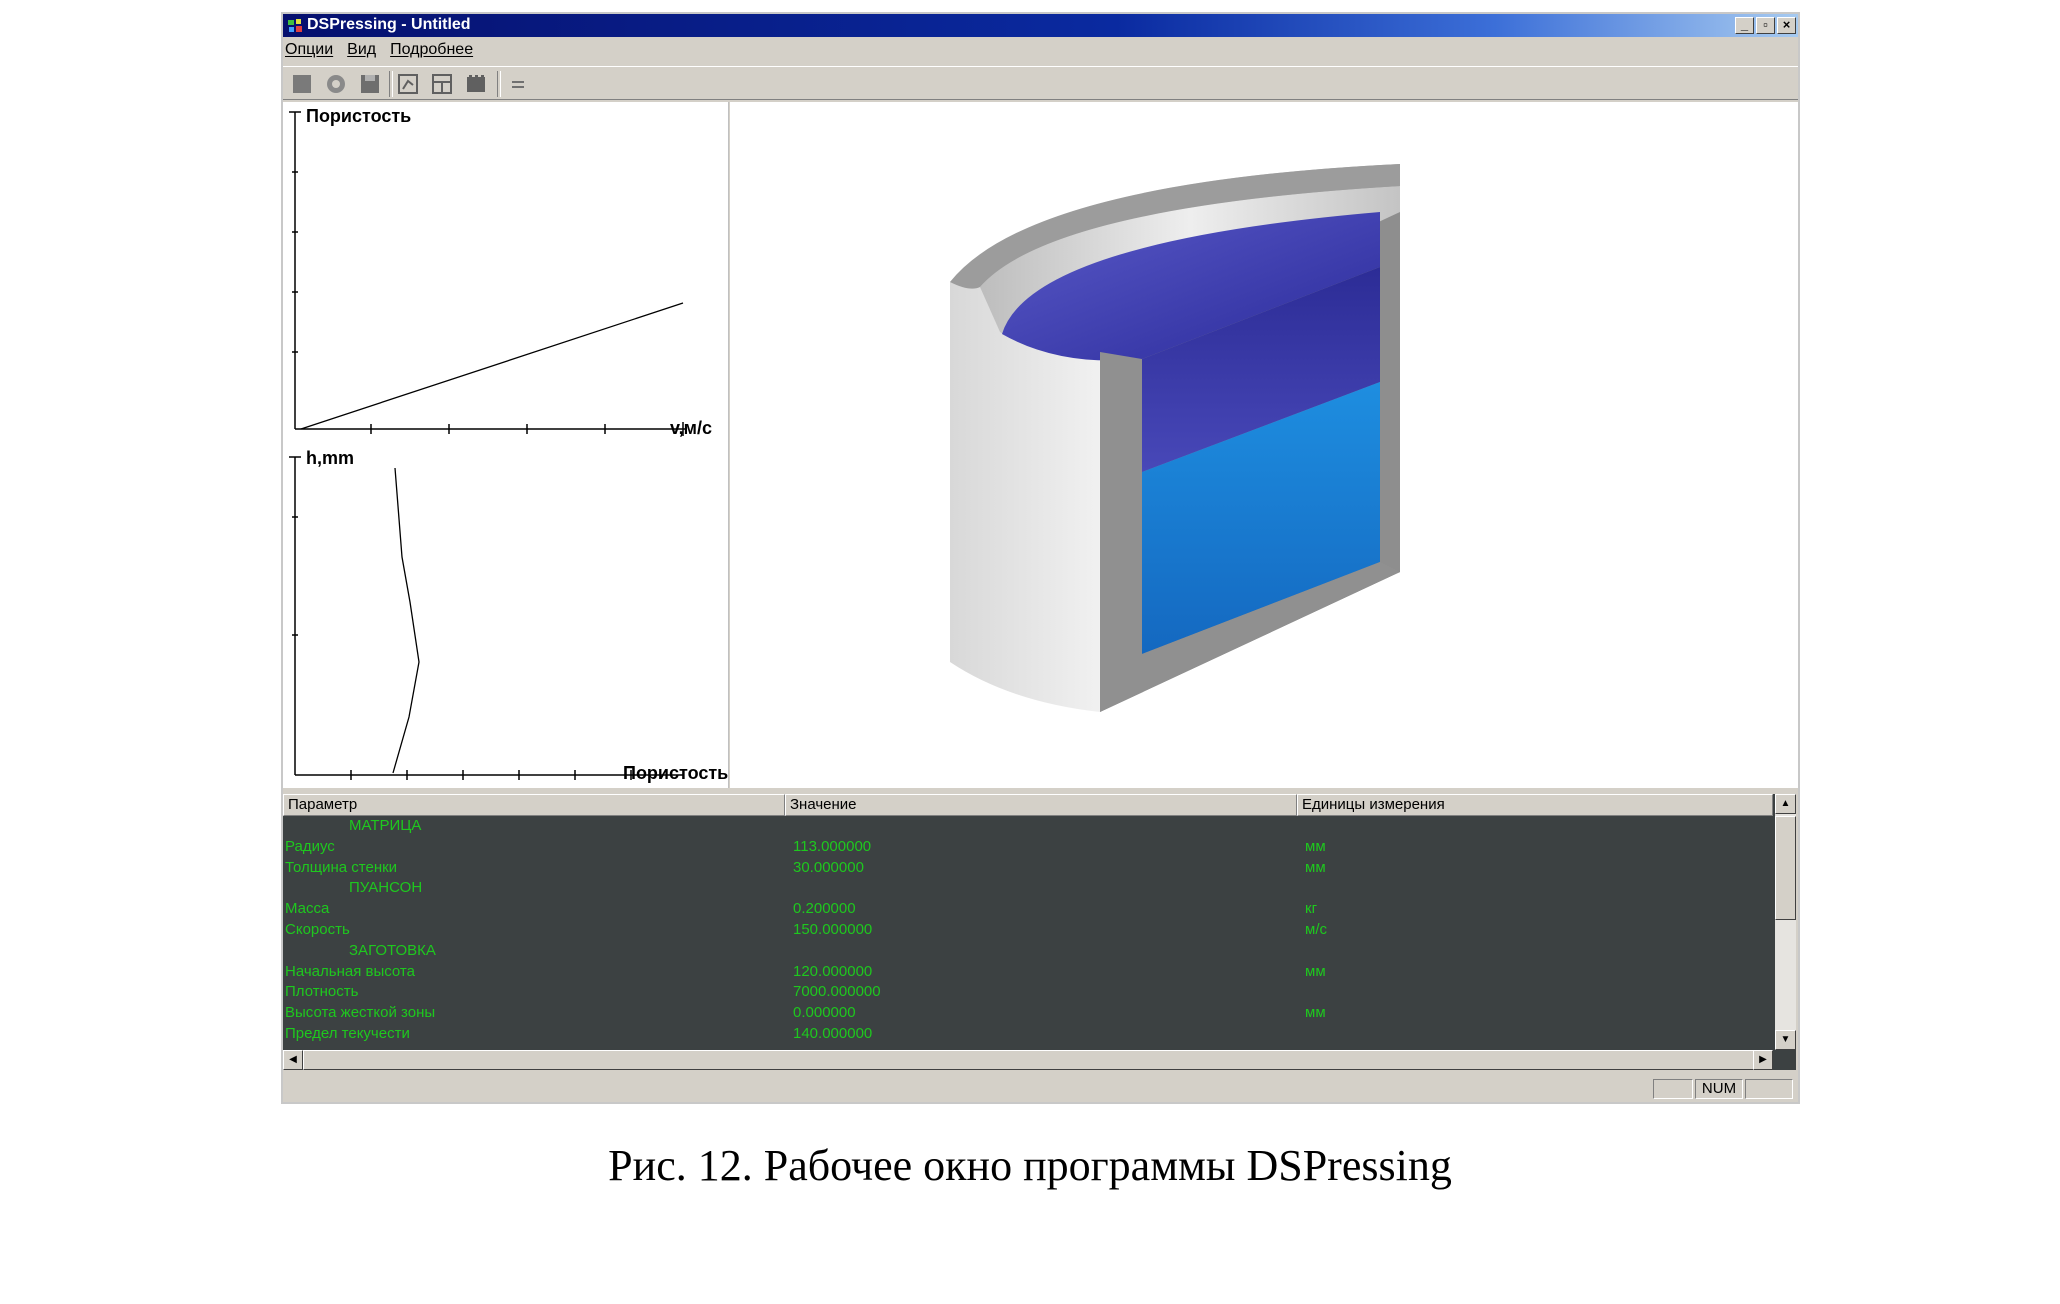  Describe the element at coordinates (1041, 805) in the screenshot. I see `column-header-value: Значение` at that location.